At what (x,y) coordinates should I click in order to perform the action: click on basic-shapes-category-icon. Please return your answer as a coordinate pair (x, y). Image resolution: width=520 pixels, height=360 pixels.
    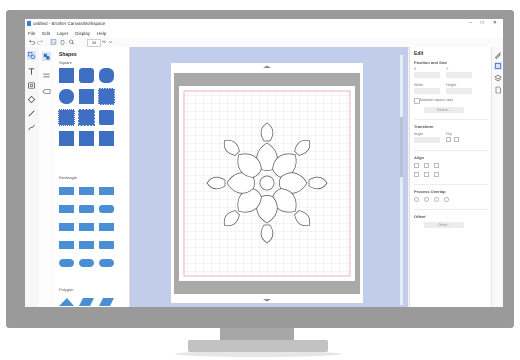
    Looking at the image, I should click on (46, 56).